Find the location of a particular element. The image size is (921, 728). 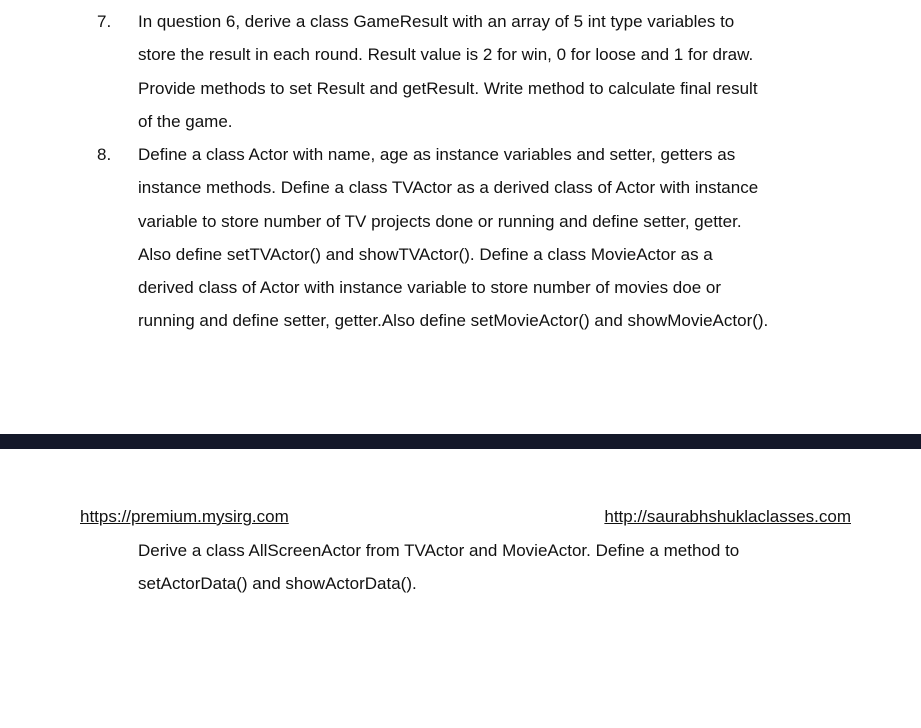

question-number: 7. is located at coordinates (104, 21).